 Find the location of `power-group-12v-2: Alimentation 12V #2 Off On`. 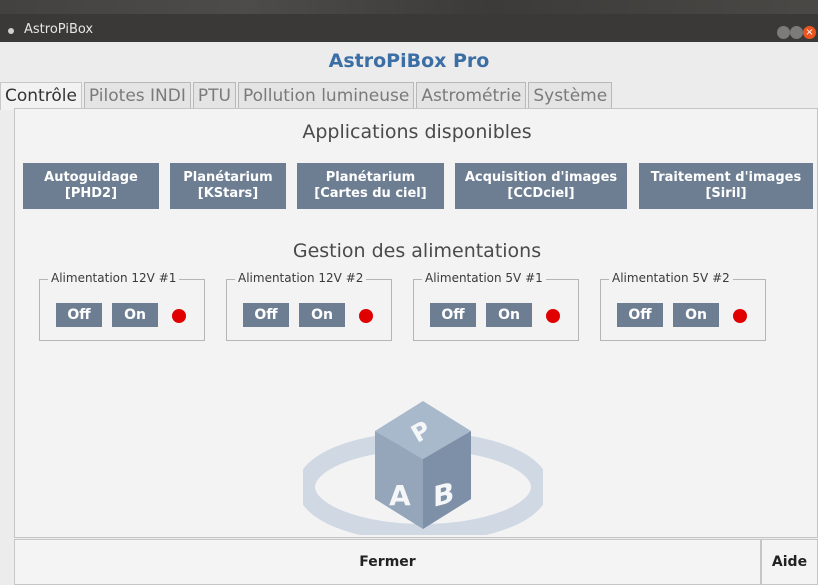

power-group-12v-2: Alimentation 12V #2 Off On is located at coordinates (309, 306).